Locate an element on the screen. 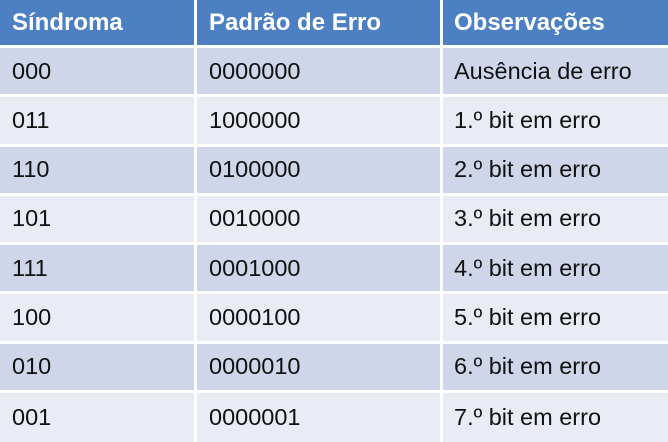 Image resolution: width=668 pixels, height=442 pixels. table-cell-syndrome: 110 is located at coordinates (98, 171).